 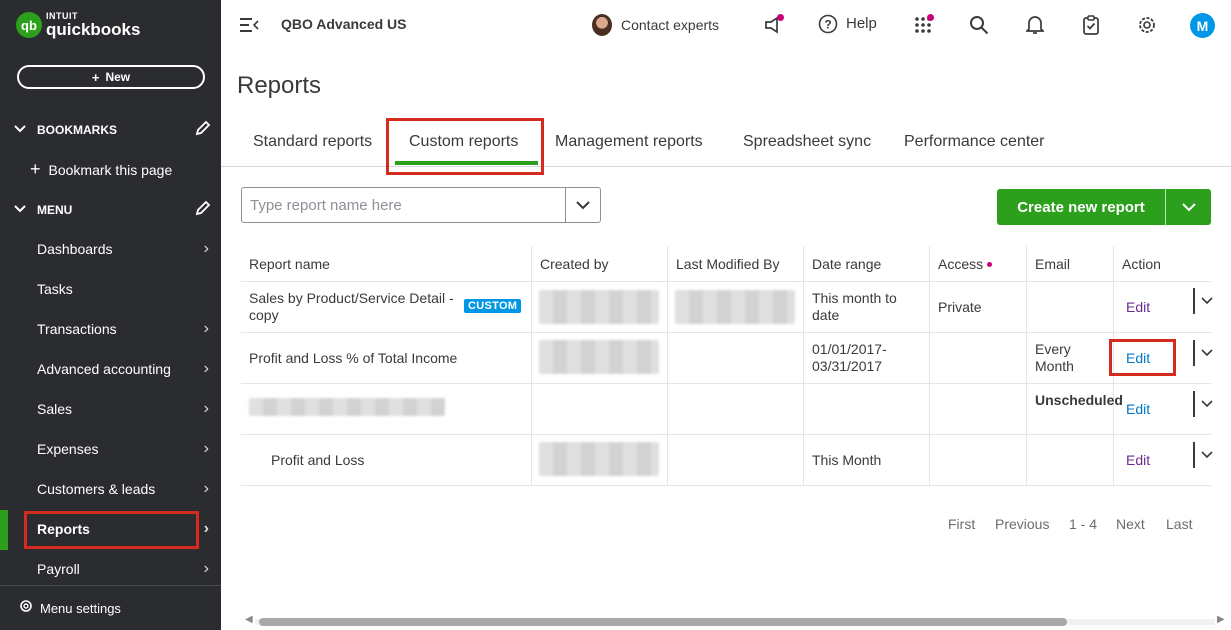 I want to click on tab-standard-reports: Standard reports, so click(x=312, y=142).